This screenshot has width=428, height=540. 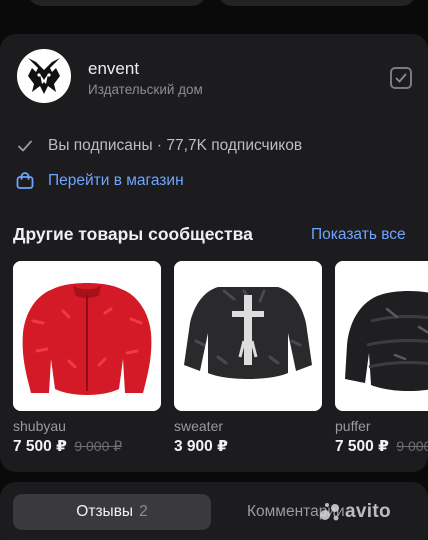 What do you see at coordinates (248, 426) in the screenshot?
I see `product-name: sweater` at bounding box center [248, 426].